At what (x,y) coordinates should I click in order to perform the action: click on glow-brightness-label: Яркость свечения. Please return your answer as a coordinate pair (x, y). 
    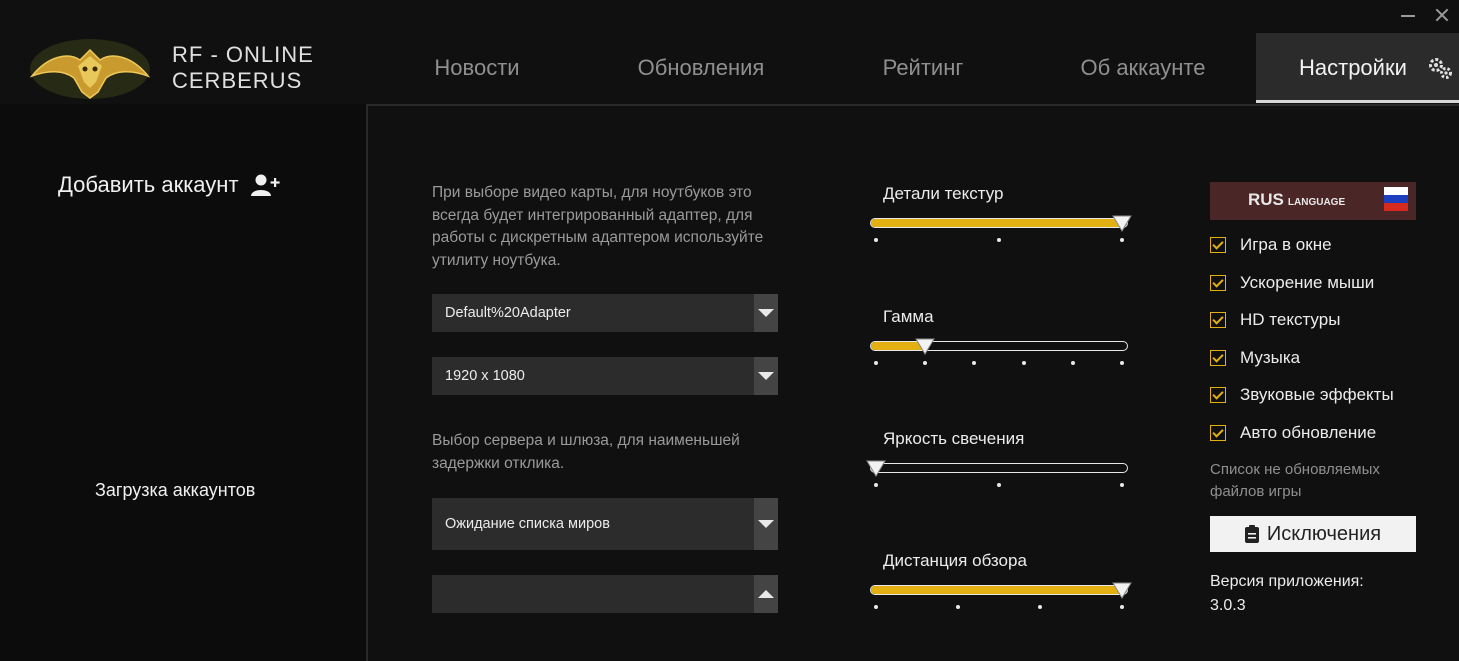
    Looking at the image, I should click on (954, 438).